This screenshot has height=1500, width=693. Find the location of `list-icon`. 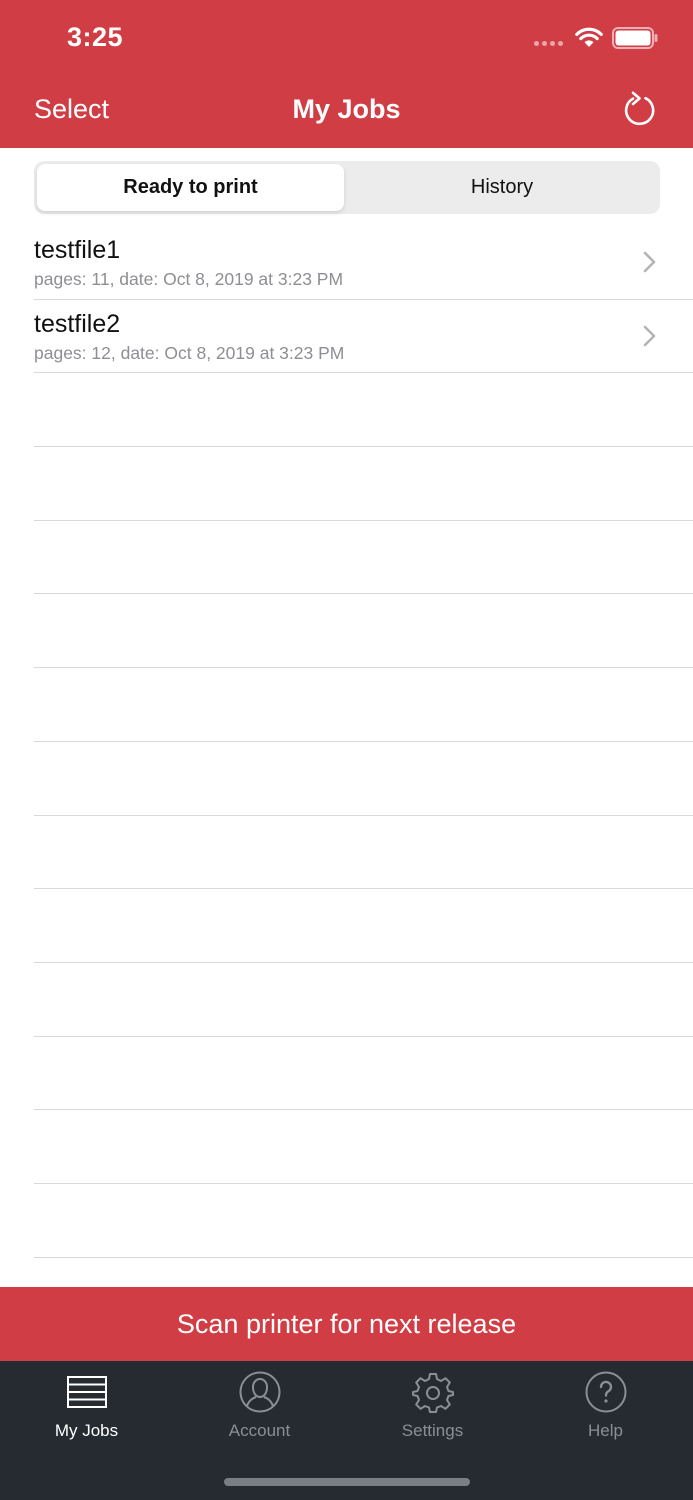

list-icon is located at coordinates (87, 1392).